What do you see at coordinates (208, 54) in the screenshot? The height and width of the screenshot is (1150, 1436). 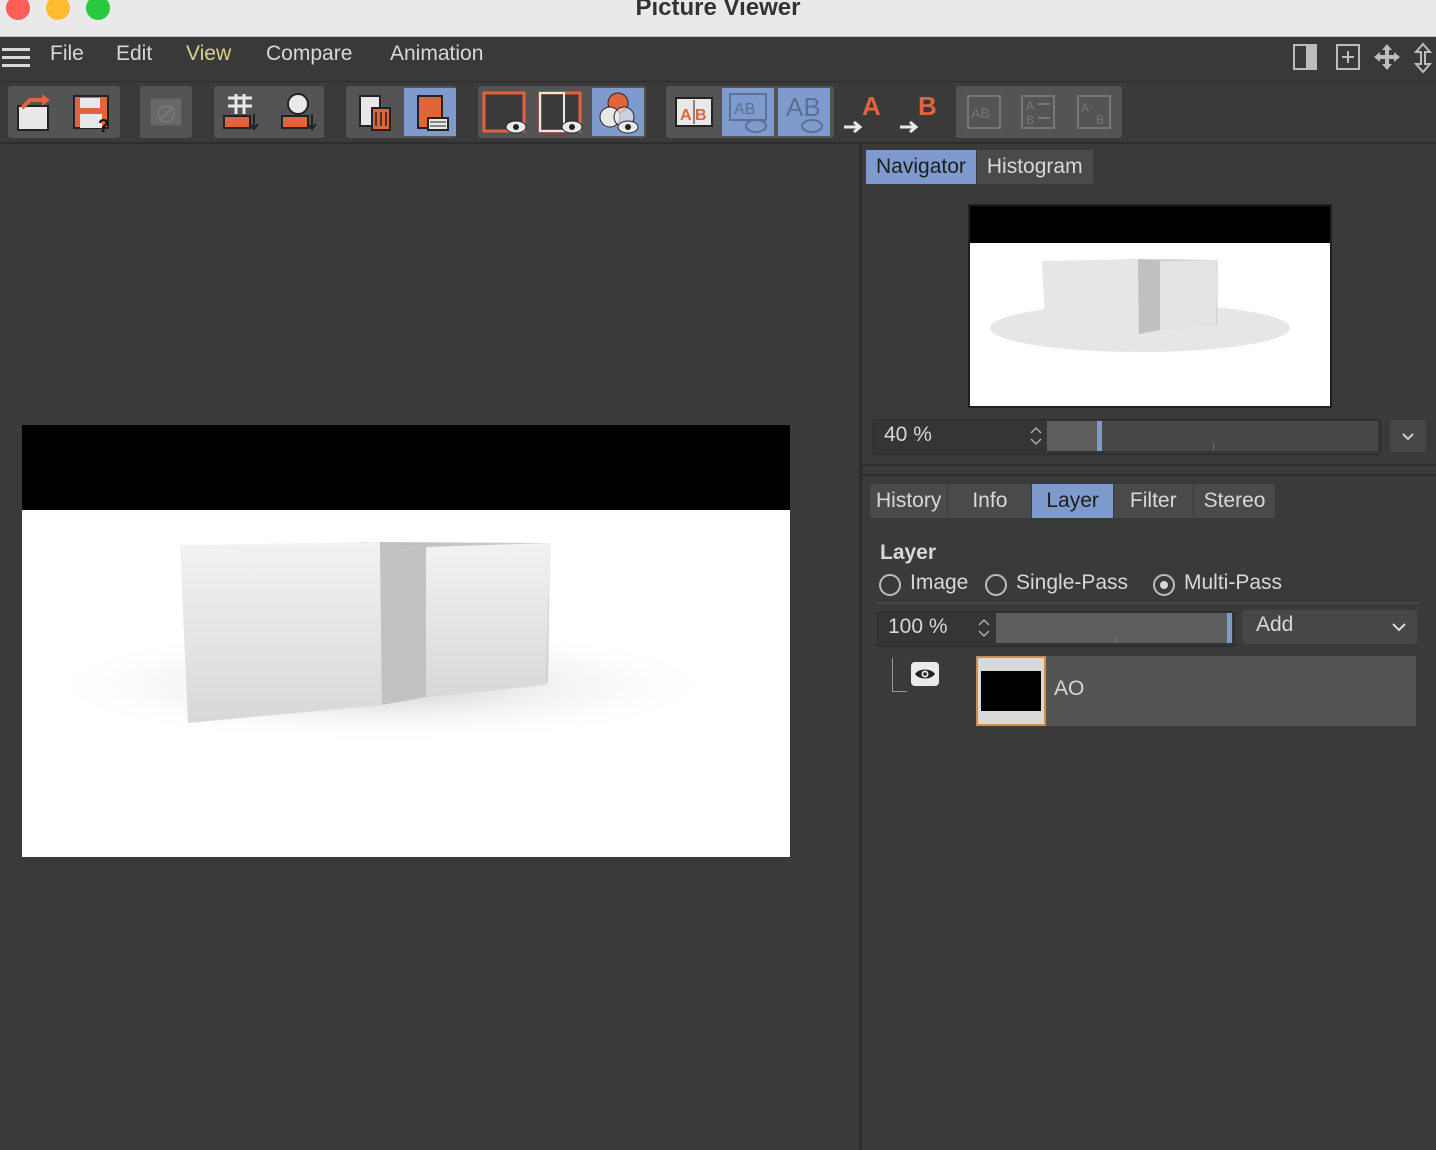 I see `menu-view: View` at bounding box center [208, 54].